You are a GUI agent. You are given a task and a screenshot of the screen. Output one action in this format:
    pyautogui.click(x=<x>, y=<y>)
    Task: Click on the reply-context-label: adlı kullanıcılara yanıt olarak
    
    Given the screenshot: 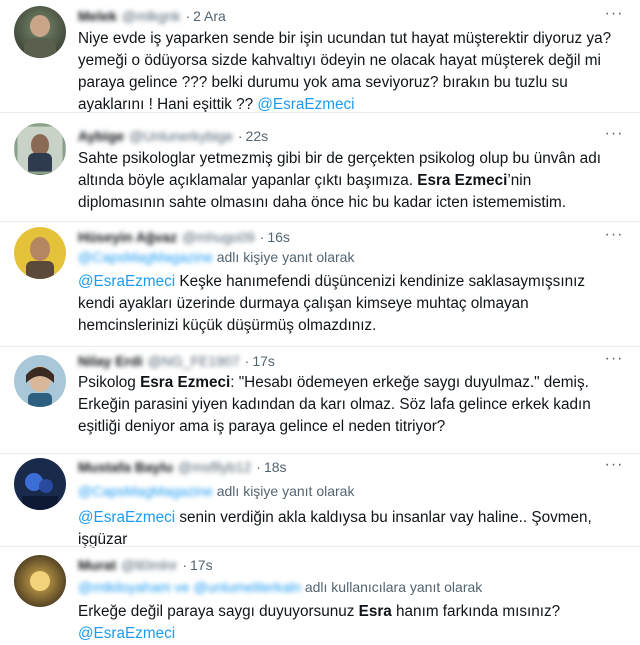 What is the action you would take?
    pyautogui.click(x=393, y=587)
    